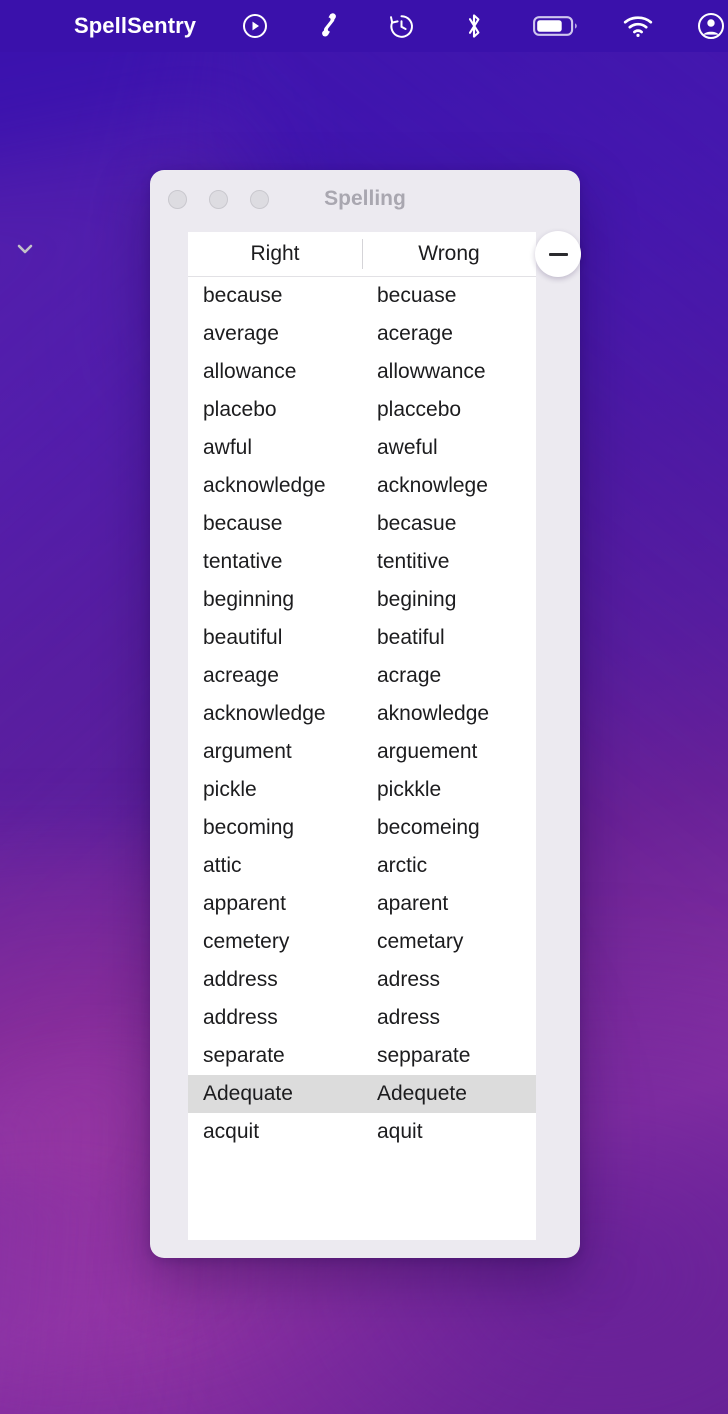 The height and width of the screenshot is (1414, 728). Describe the element at coordinates (449, 372) in the screenshot. I see `cell-wrong: allowwance` at that location.